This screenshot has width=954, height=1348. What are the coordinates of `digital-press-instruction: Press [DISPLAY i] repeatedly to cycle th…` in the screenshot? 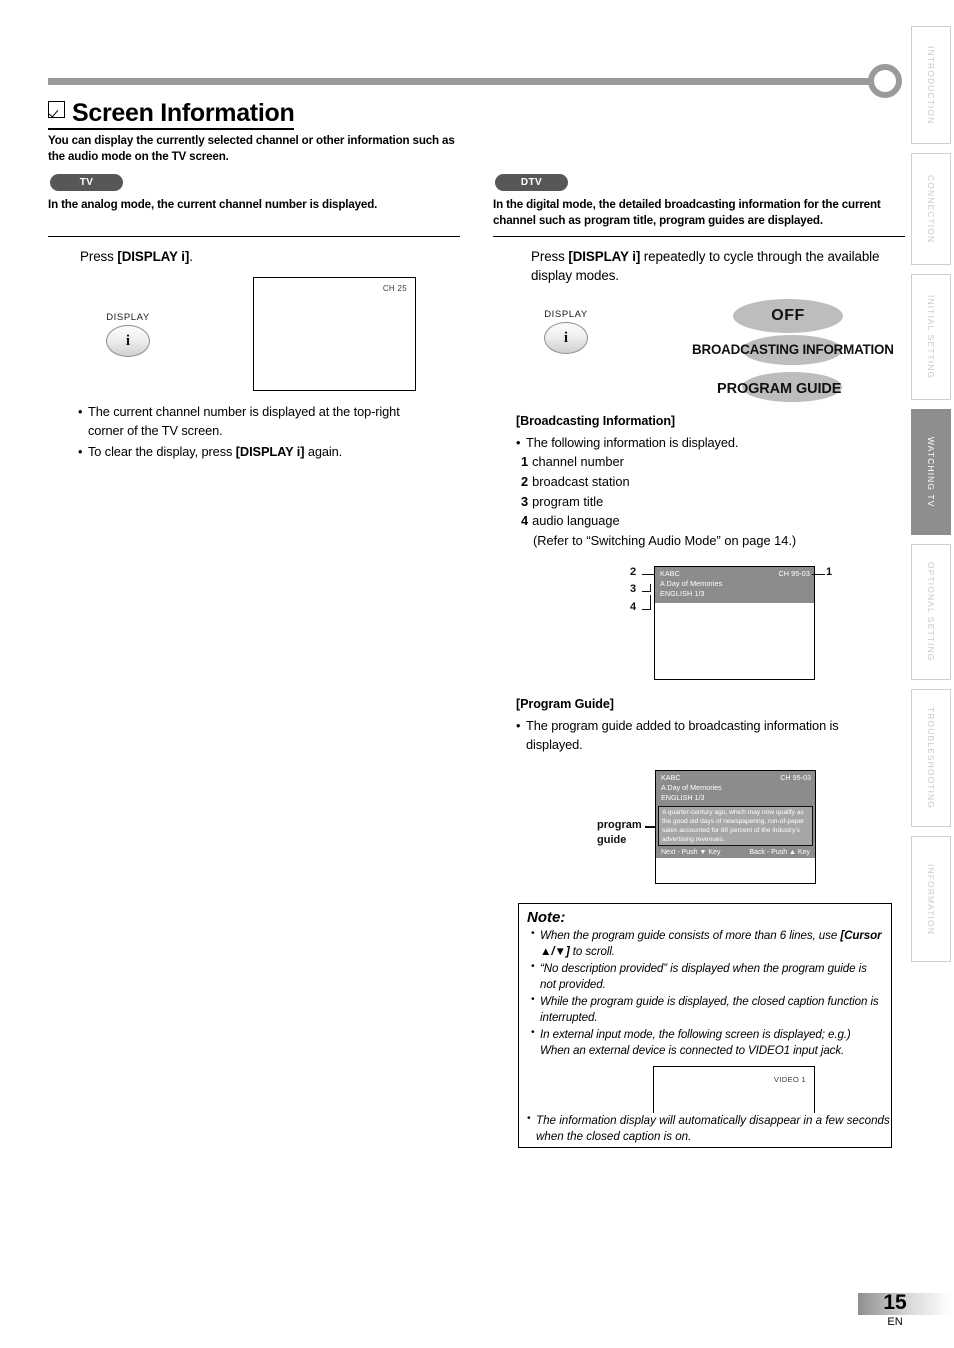 It's located at (706, 266).